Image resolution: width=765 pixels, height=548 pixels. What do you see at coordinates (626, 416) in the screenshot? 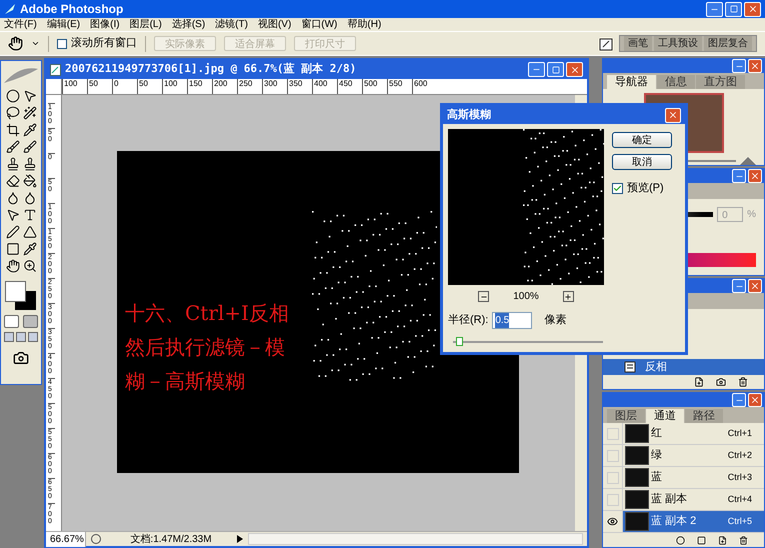
I see `panel-tab: 图层` at bounding box center [626, 416].